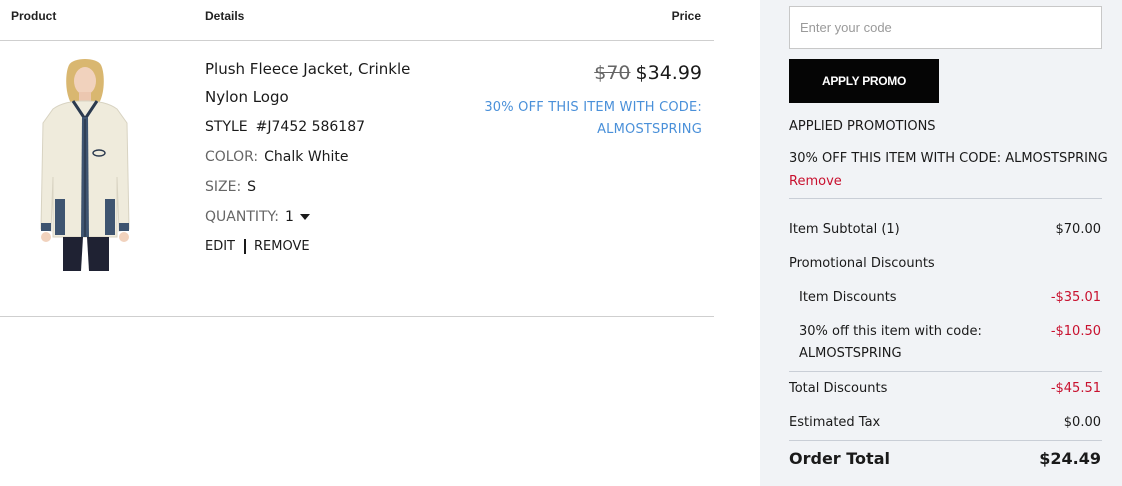  What do you see at coordinates (1075, 388) in the screenshot?
I see `total-discounts-value: -$45.51` at bounding box center [1075, 388].